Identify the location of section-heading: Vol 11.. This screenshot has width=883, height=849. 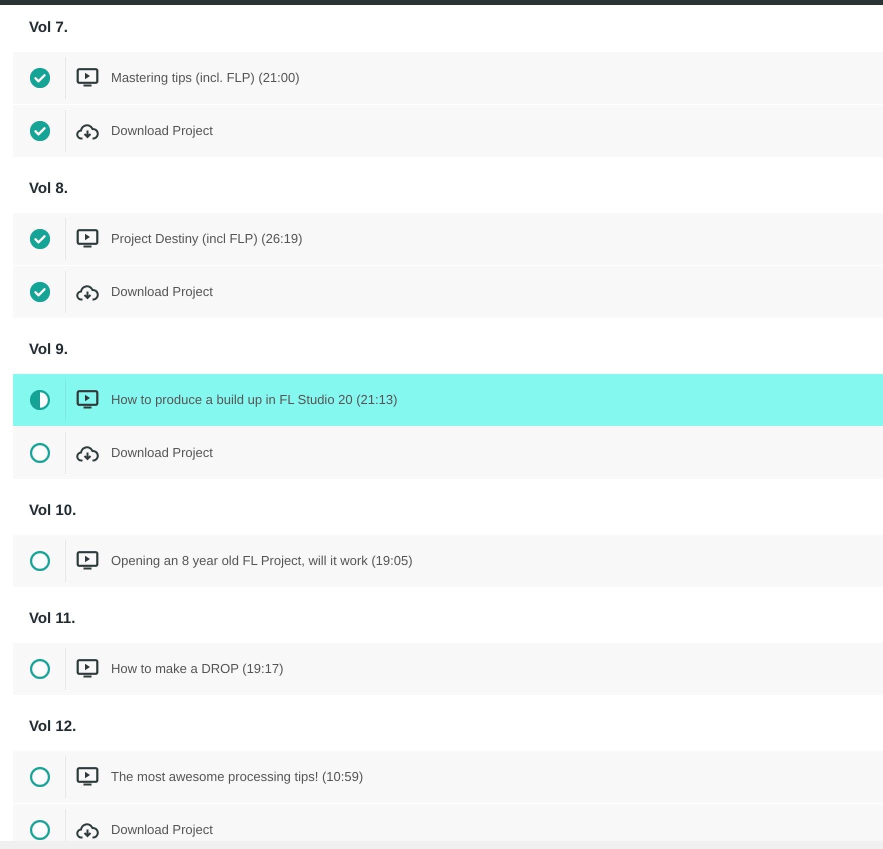
(52, 619).